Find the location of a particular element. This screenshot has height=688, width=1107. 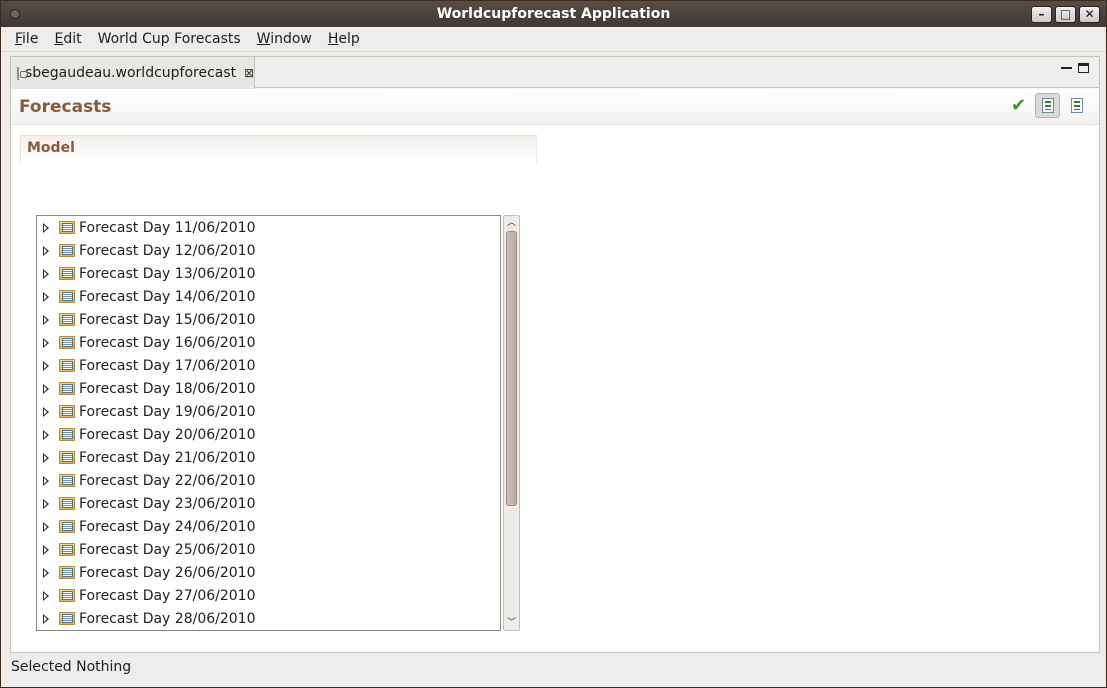

scroll-thumb is located at coordinates (511, 368).